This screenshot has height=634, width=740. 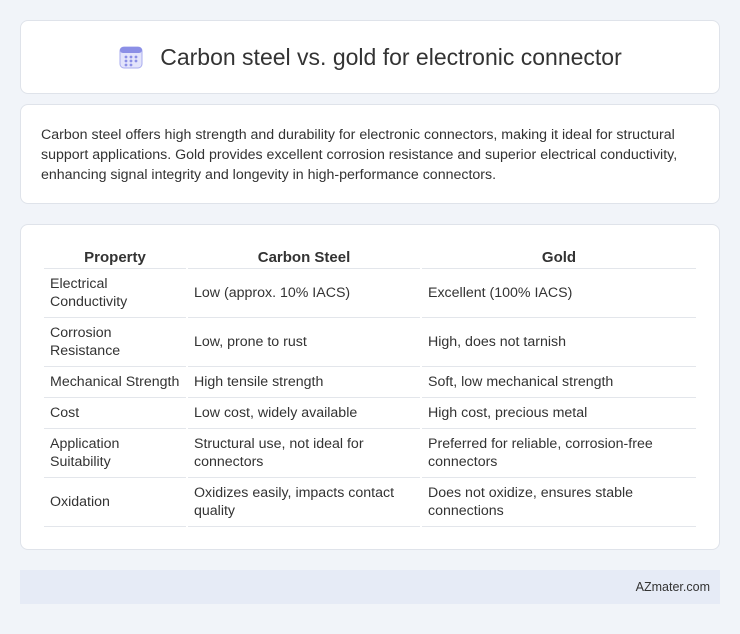 I want to click on table-cell: Low cost, widely available, so click(x=304, y=413).